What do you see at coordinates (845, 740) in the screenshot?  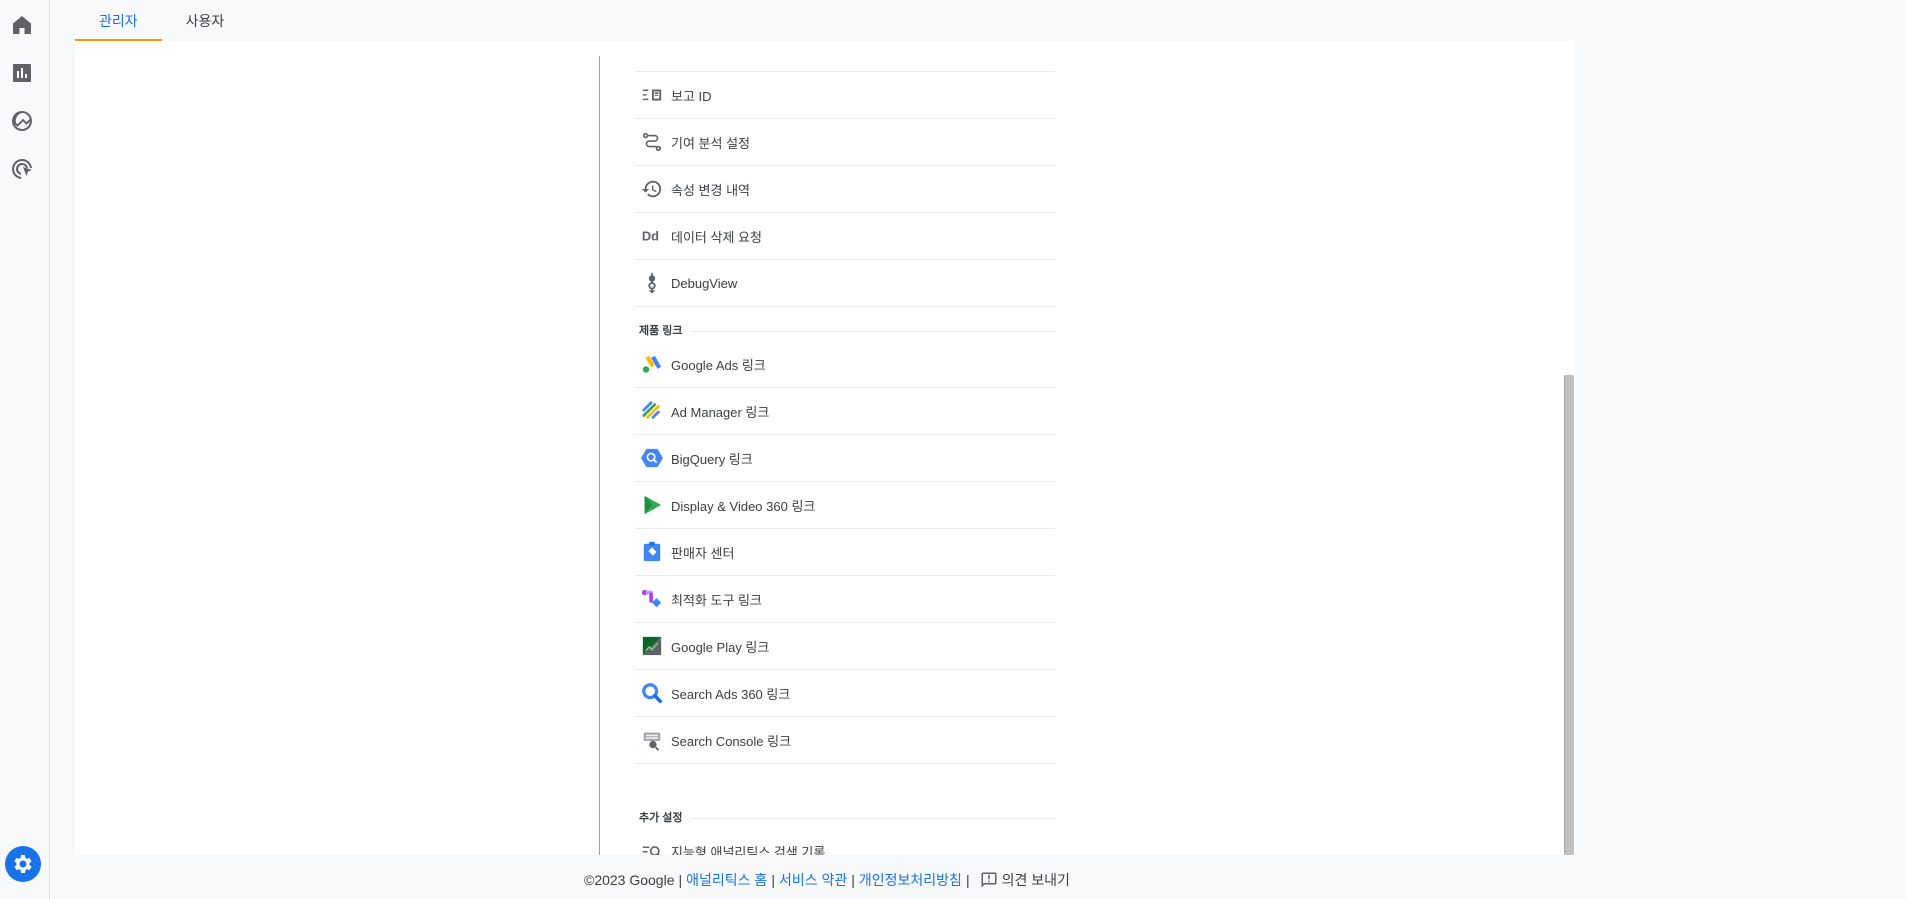 I see `menu-item-search-console-link: Search Console 링크` at bounding box center [845, 740].